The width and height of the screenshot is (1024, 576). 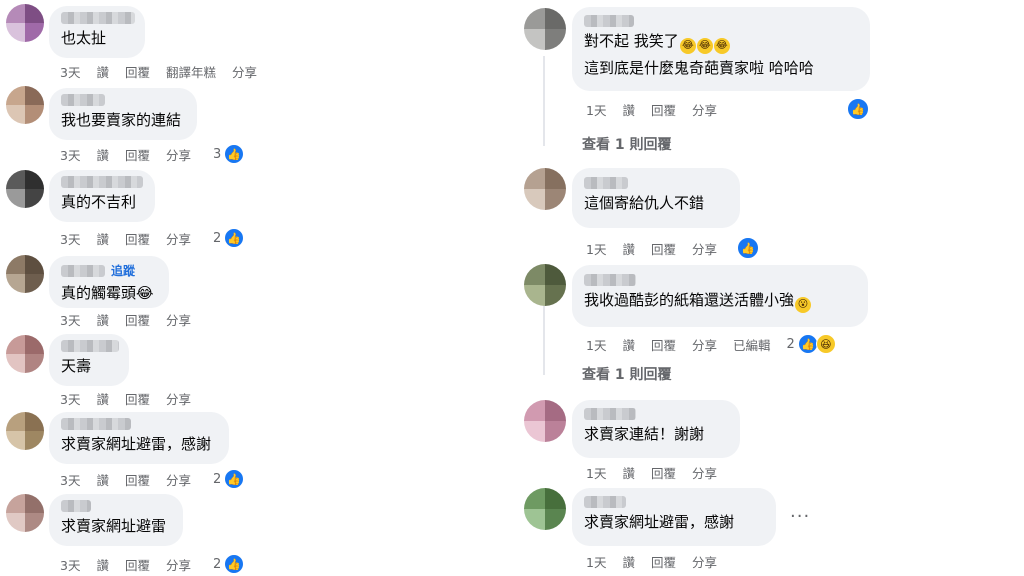 I want to click on reaction-summary: 3 👍, so click(x=229, y=154).